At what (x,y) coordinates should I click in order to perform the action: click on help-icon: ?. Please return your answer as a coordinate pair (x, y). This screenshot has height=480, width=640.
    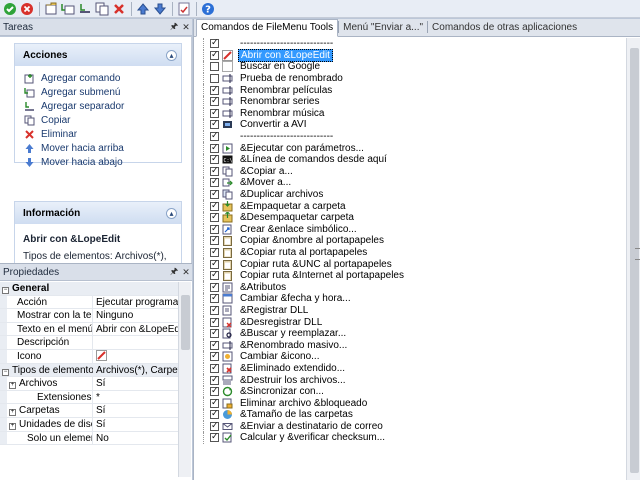
    Looking at the image, I should click on (208, 9).